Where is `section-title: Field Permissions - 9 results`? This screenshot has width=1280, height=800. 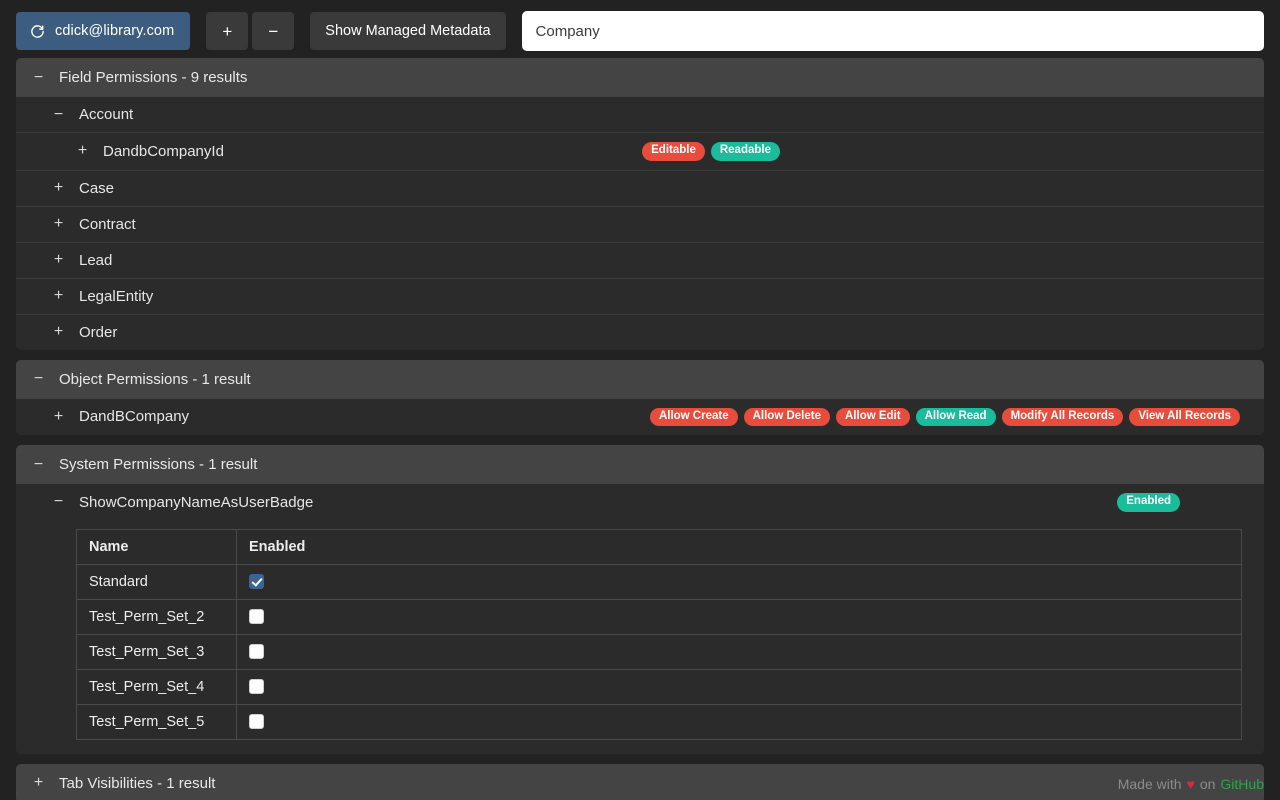 section-title: Field Permissions - 9 results is located at coordinates (153, 77).